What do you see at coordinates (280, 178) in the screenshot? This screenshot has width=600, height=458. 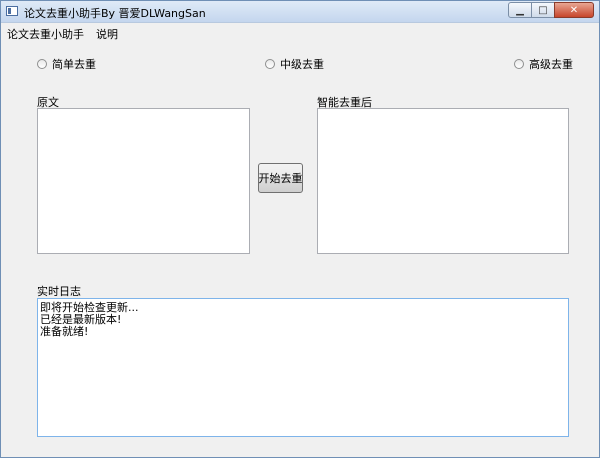 I see `start-dedup-button: 开始去重` at bounding box center [280, 178].